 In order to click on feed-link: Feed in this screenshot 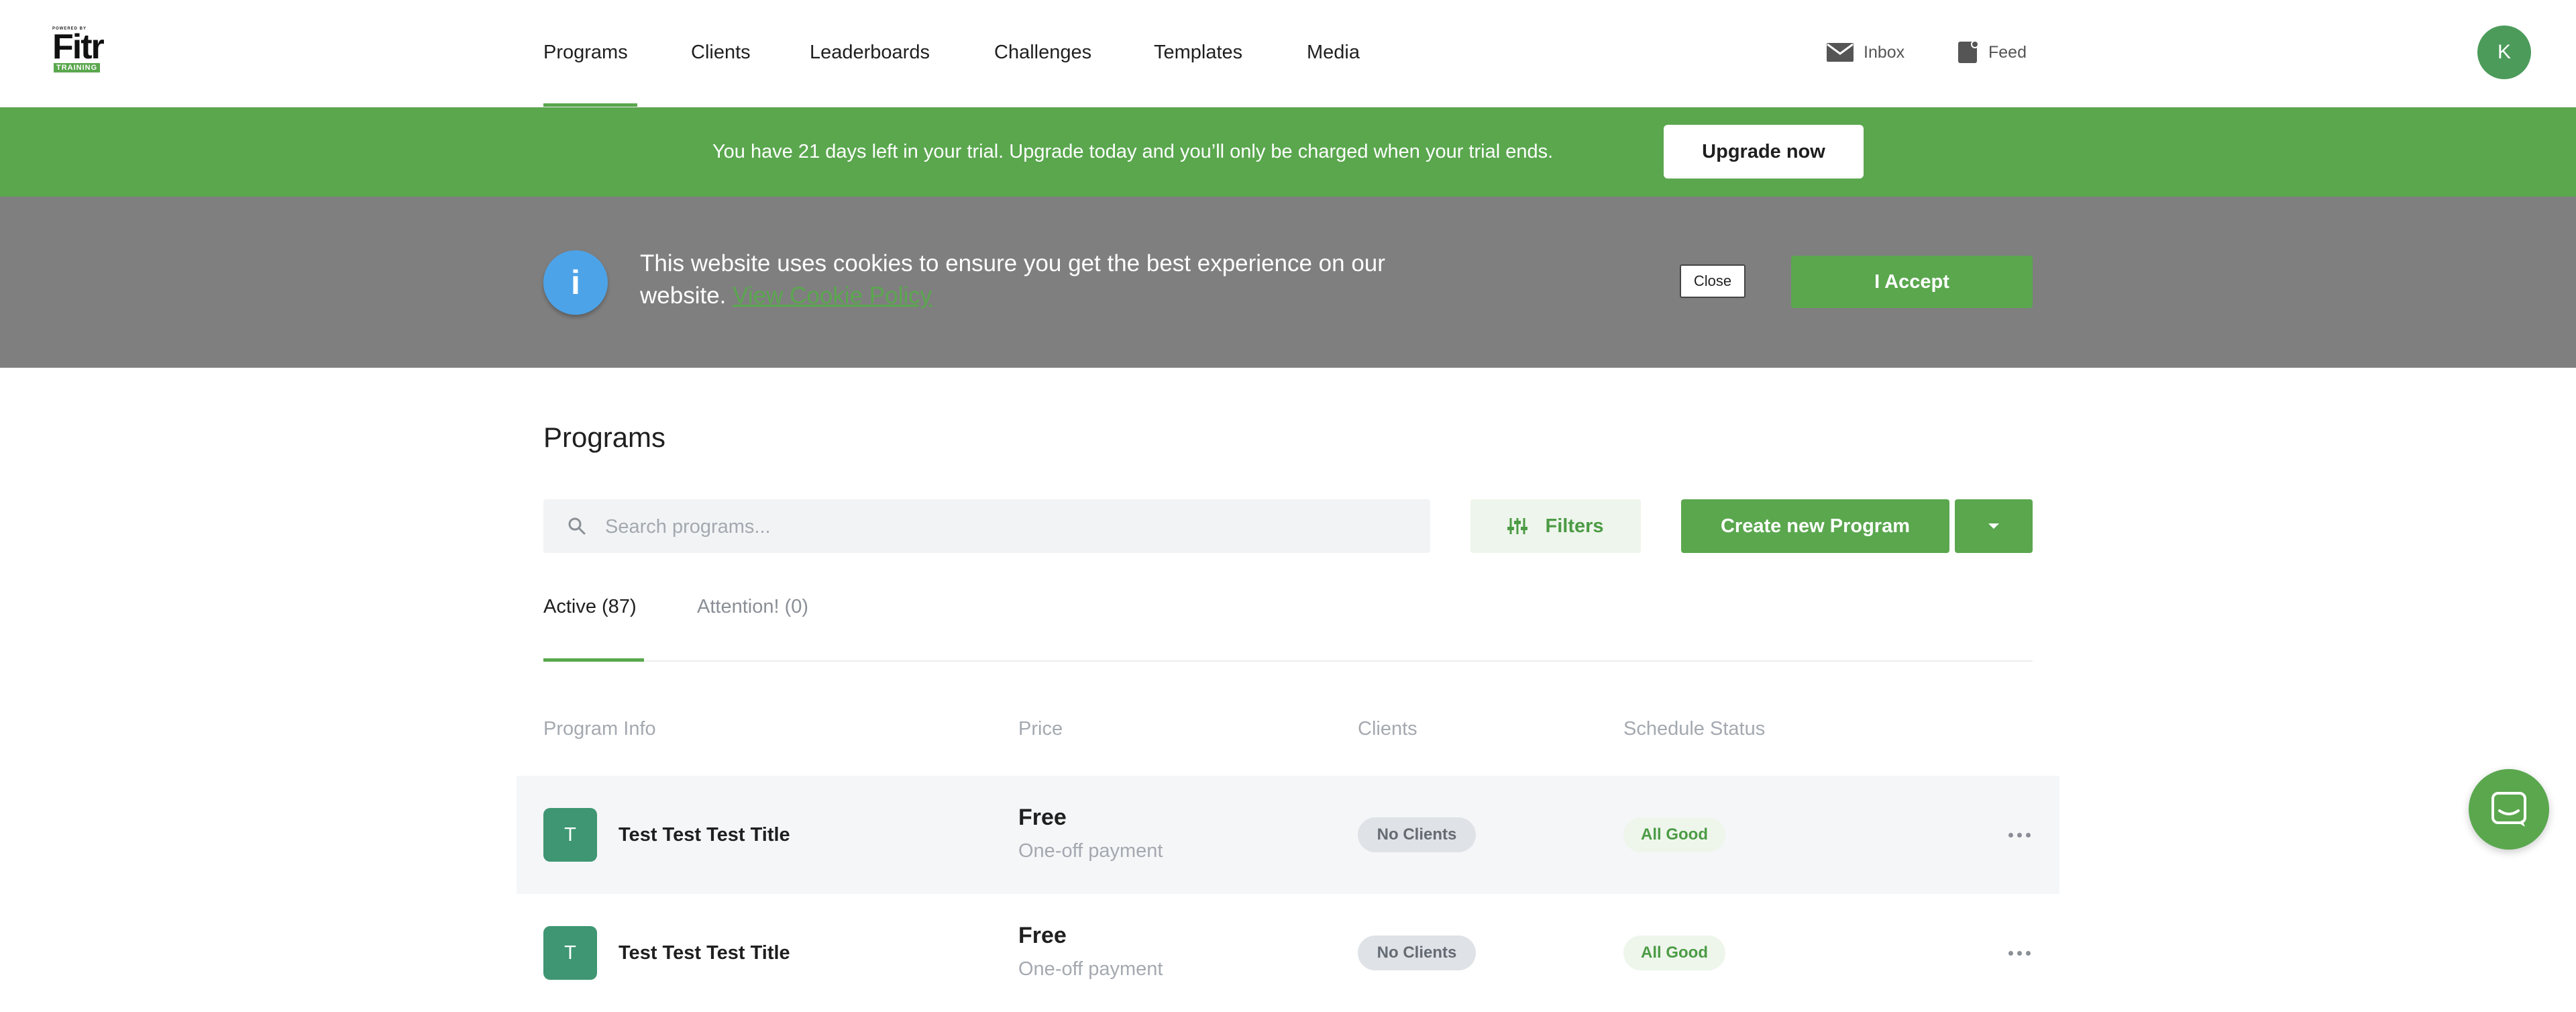, I will do `click(1992, 52)`.